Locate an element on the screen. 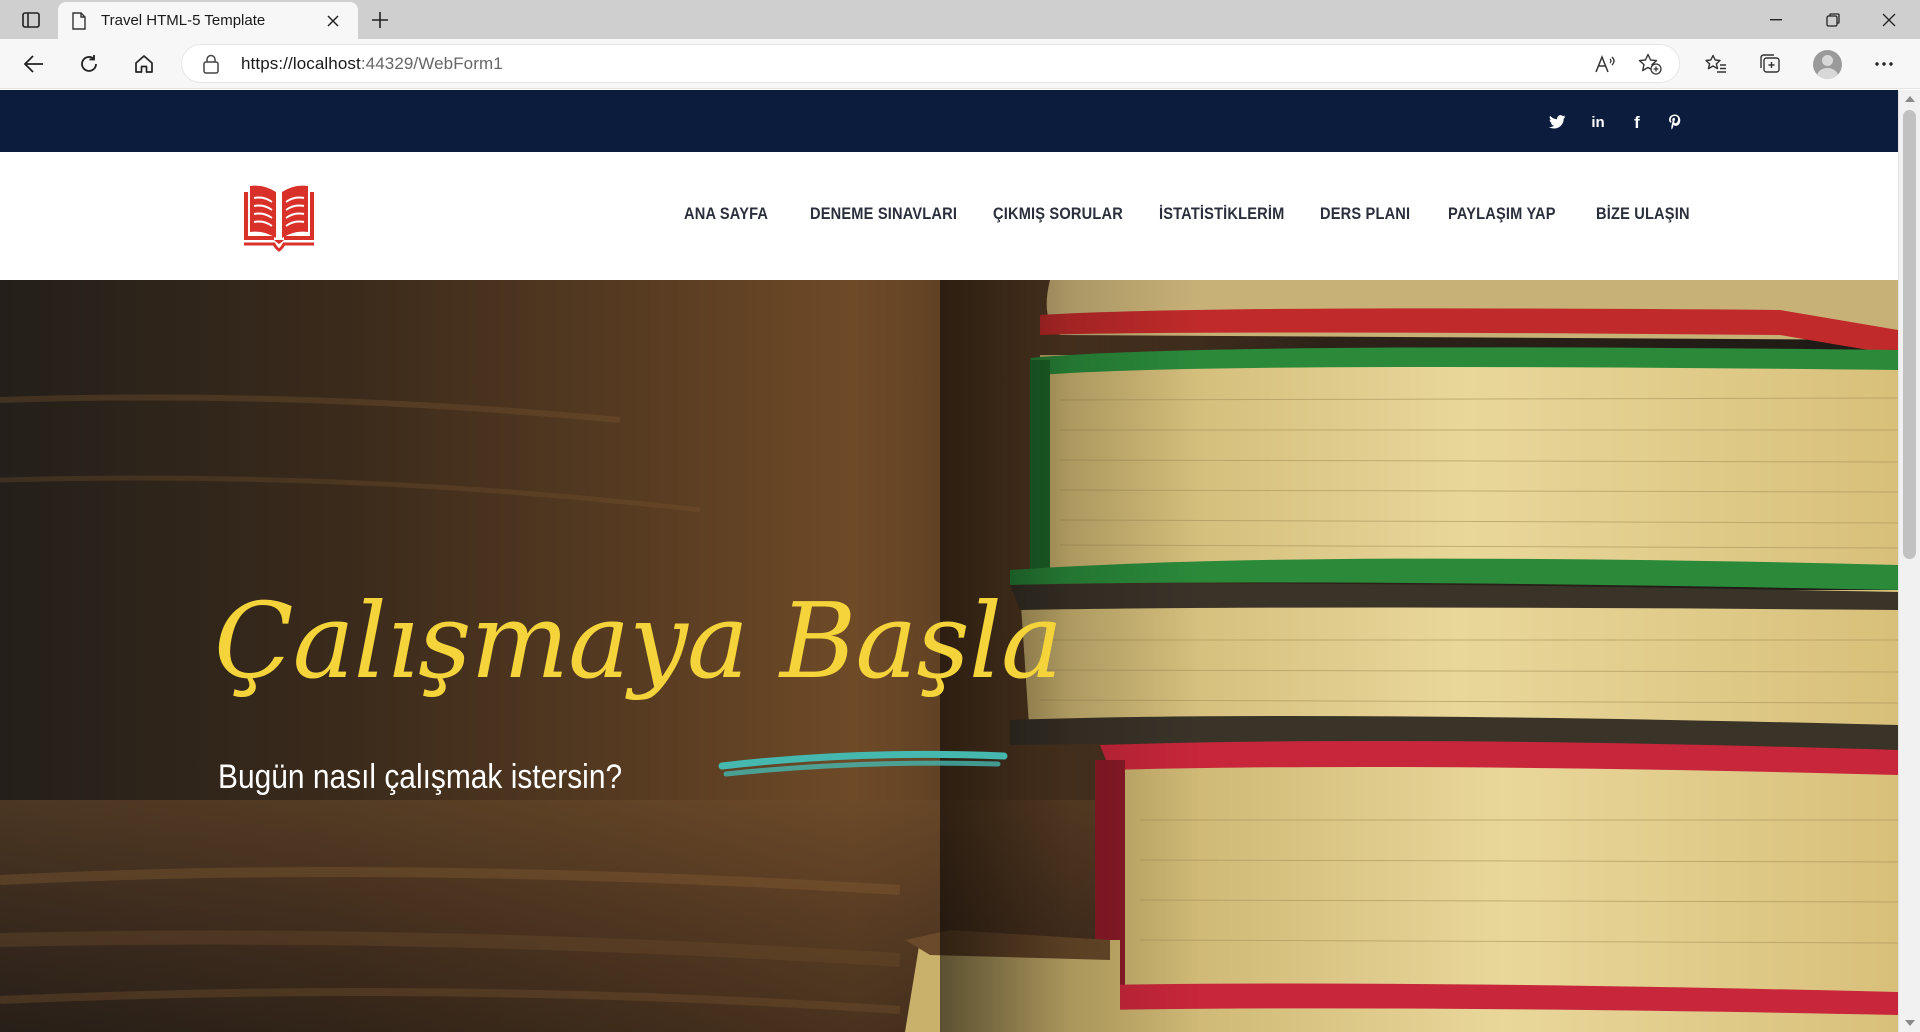  tab-close-button is located at coordinates (333, 21).